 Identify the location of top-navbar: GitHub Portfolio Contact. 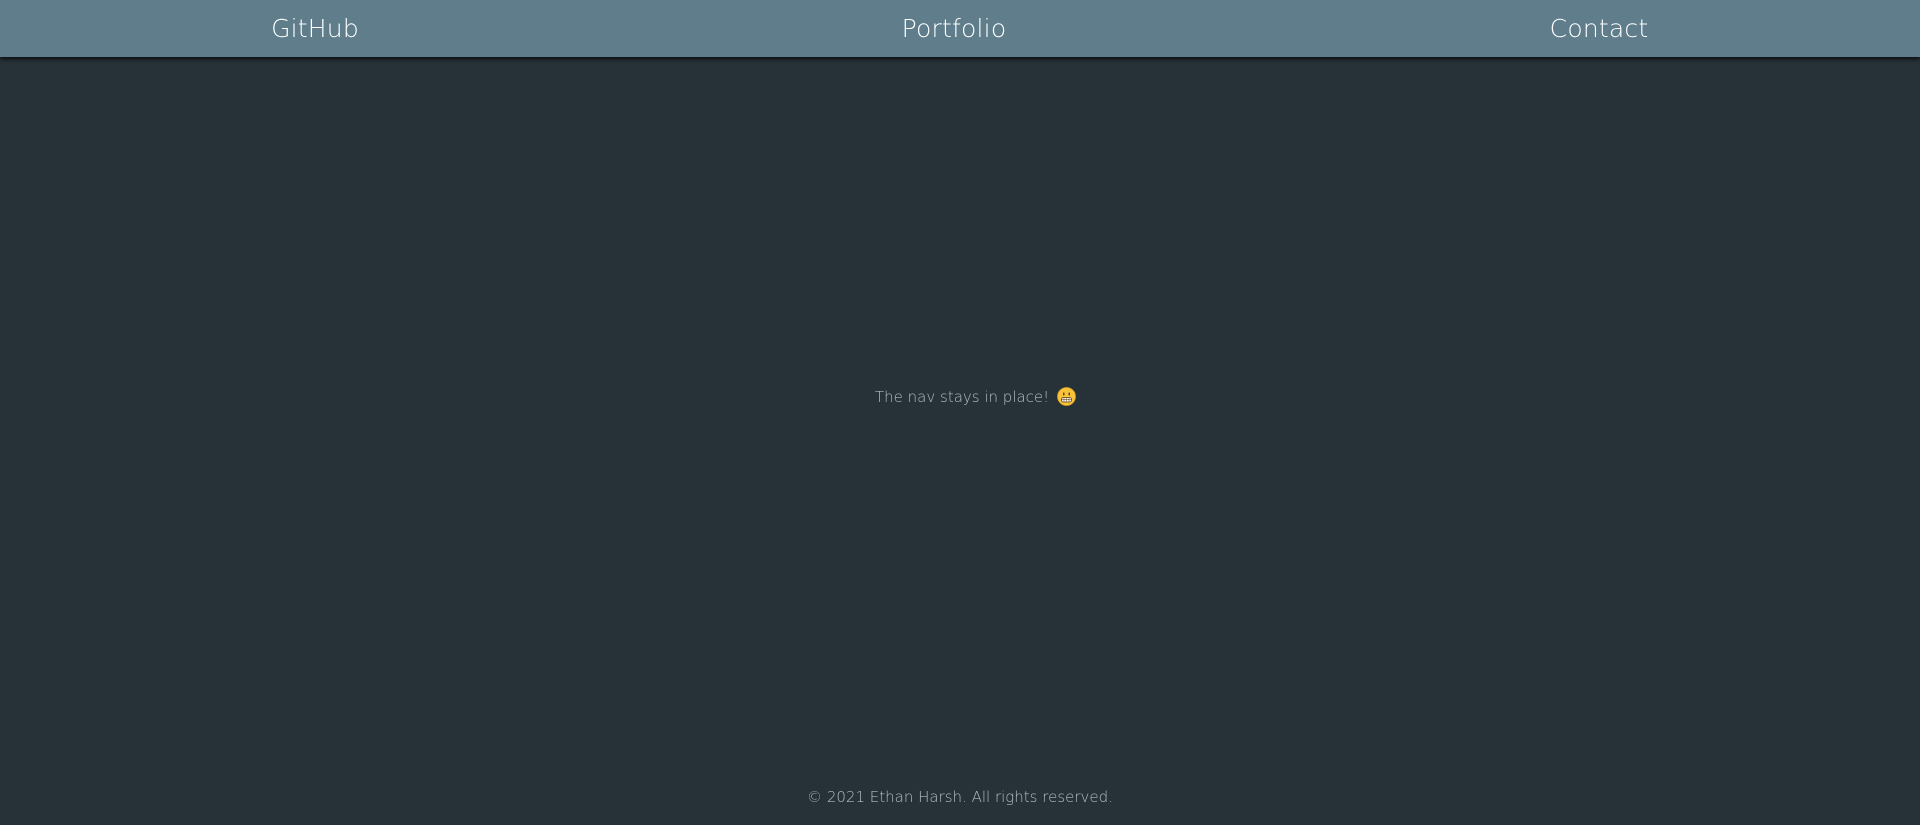
(960, 28).